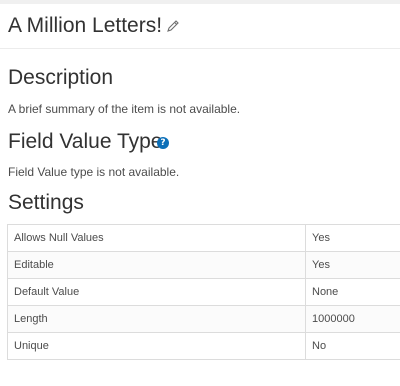  I want to click on description-heading: Description, so click(61, 77).